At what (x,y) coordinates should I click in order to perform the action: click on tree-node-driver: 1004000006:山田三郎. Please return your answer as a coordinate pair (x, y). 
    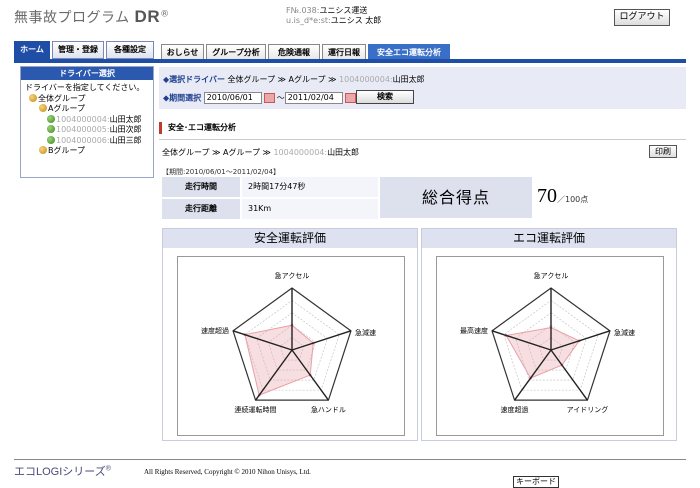
    Looking at the image, I should click on (89, 141).